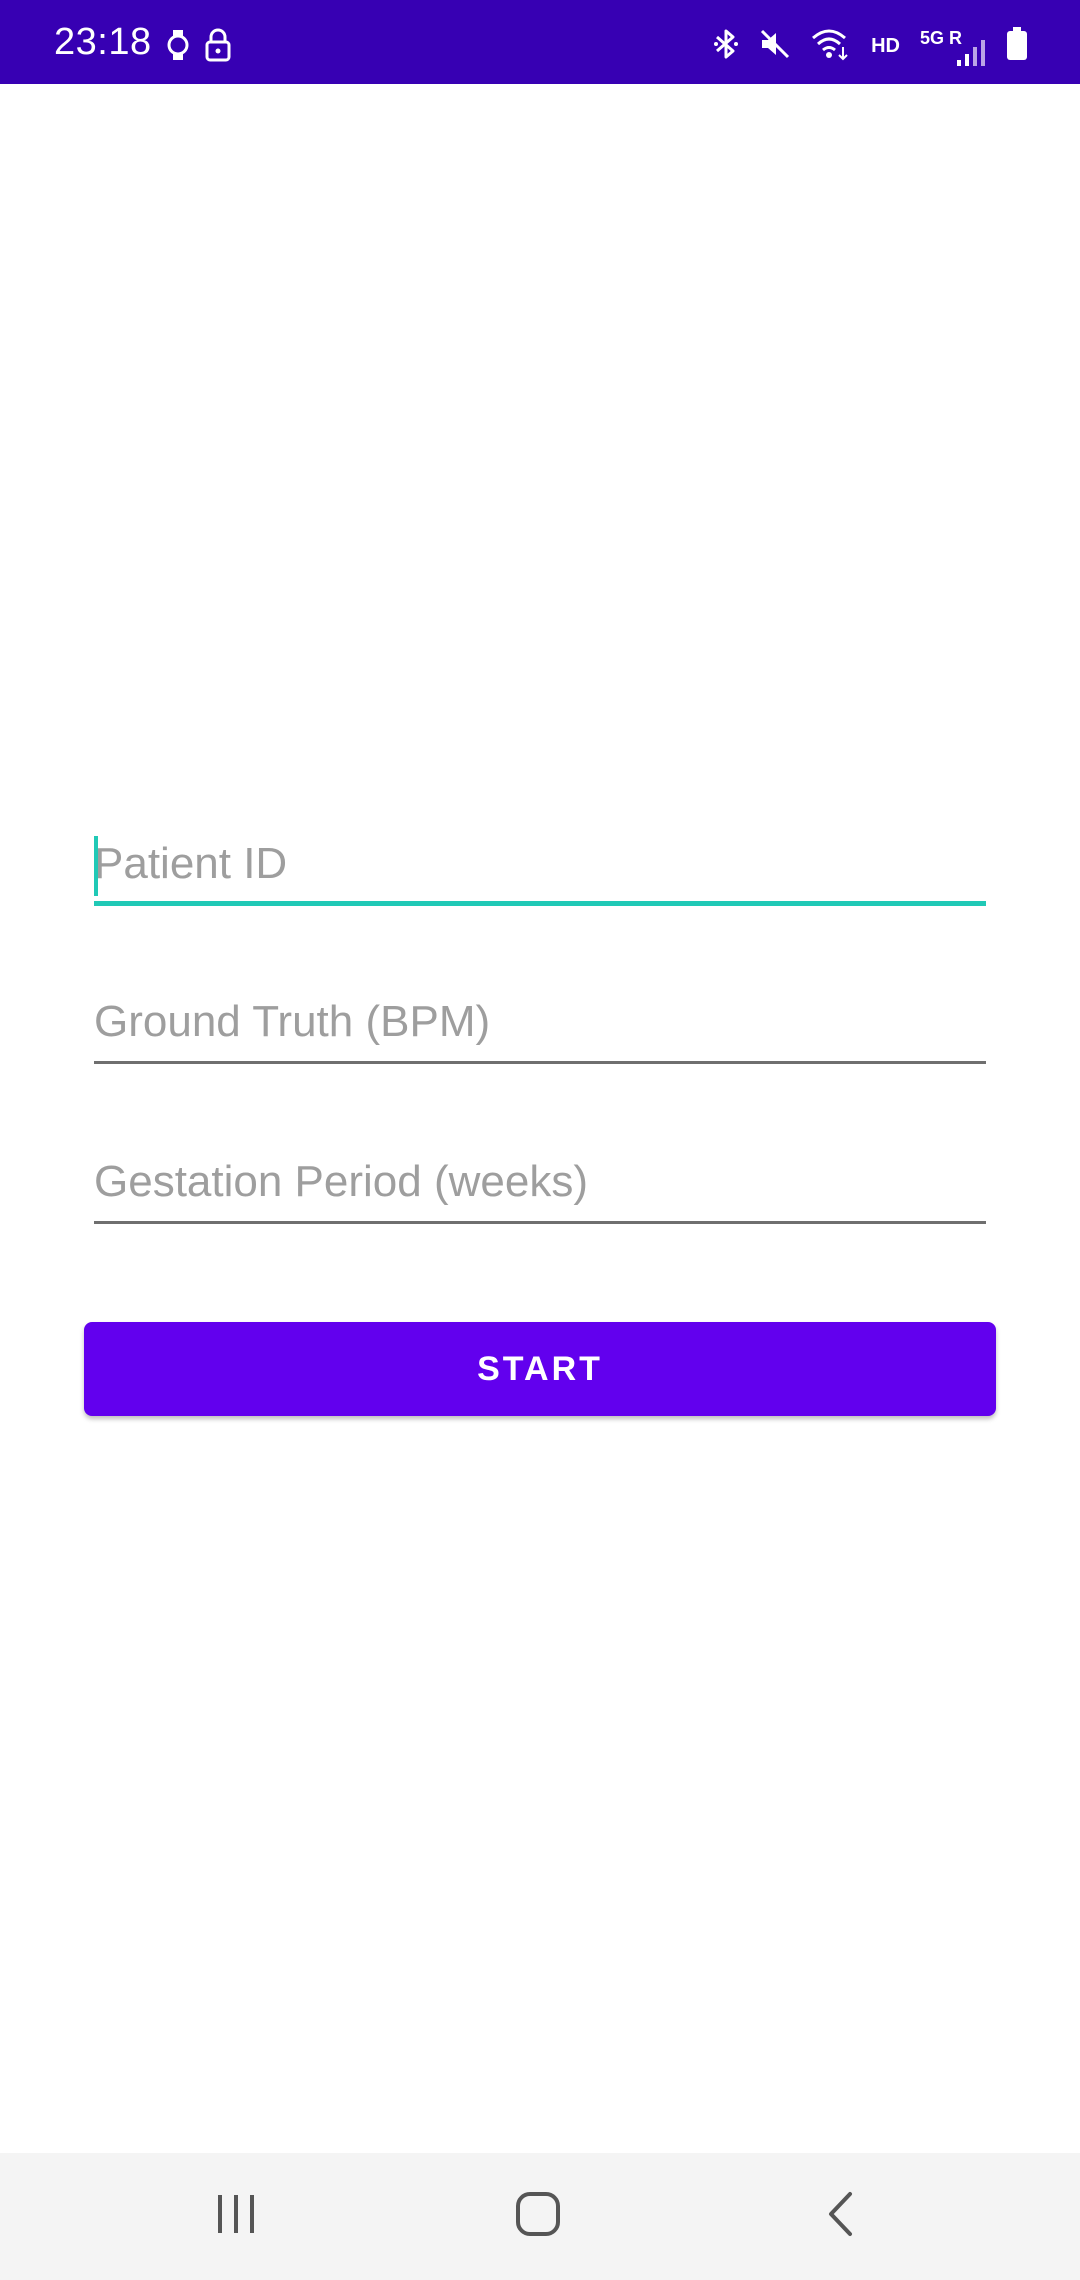 This screenshot has height=2280, width=1080. What do you see at coordinates (540, 1369) in the screenshot?
I see `start-button: START` at bounding box center [540, 1369].